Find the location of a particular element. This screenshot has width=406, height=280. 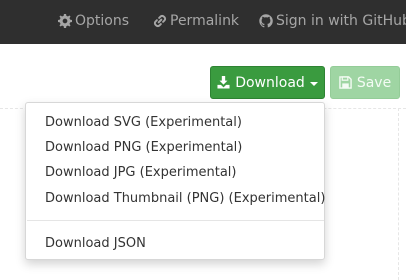

download-button-label: Download is located at coordinates (270, 82).